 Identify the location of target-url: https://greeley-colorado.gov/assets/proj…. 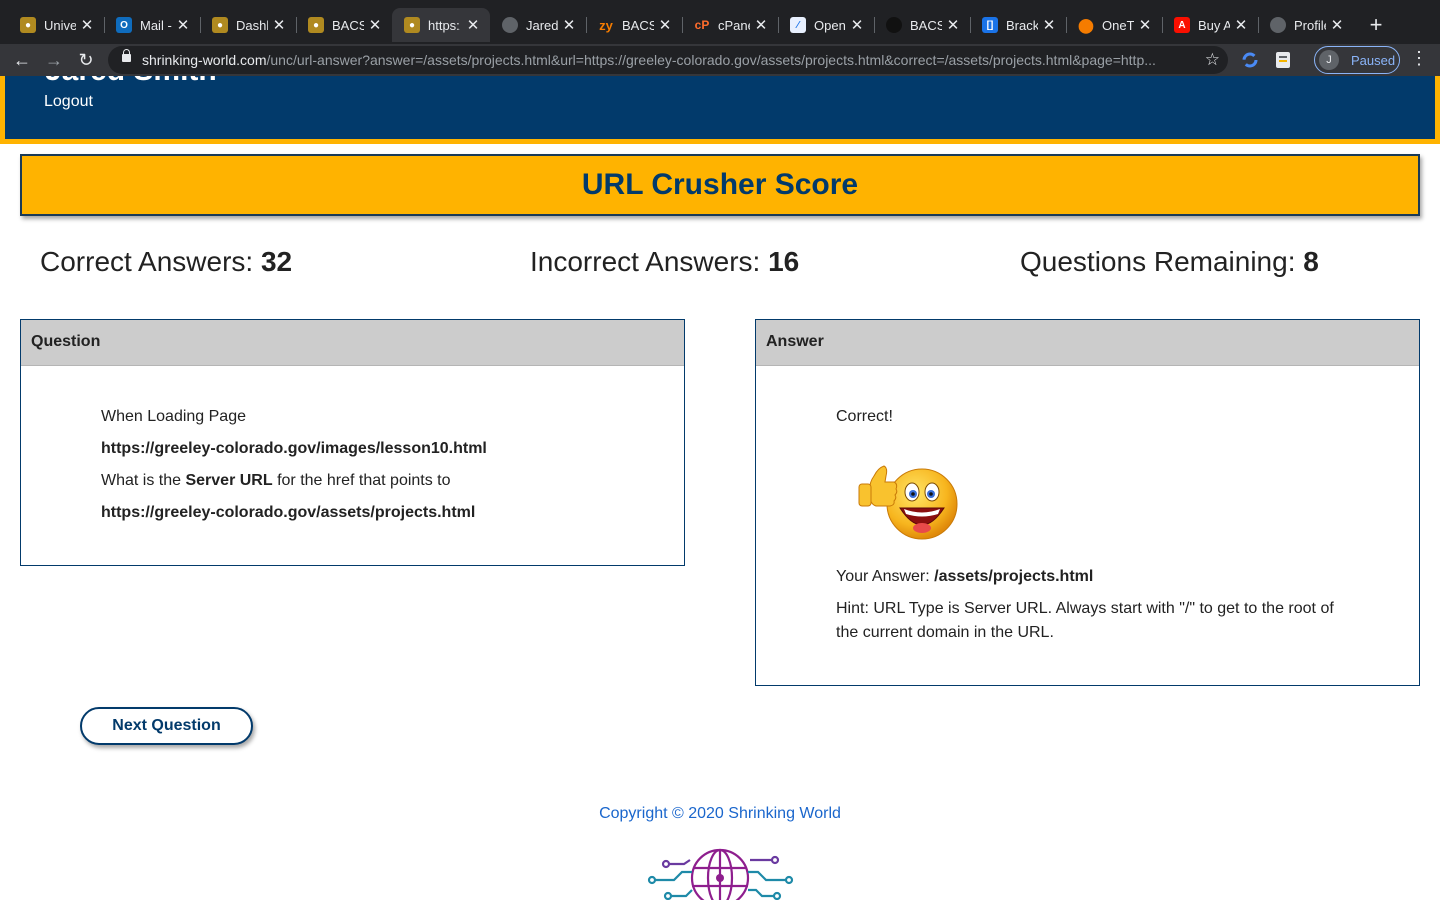
(288, 512).